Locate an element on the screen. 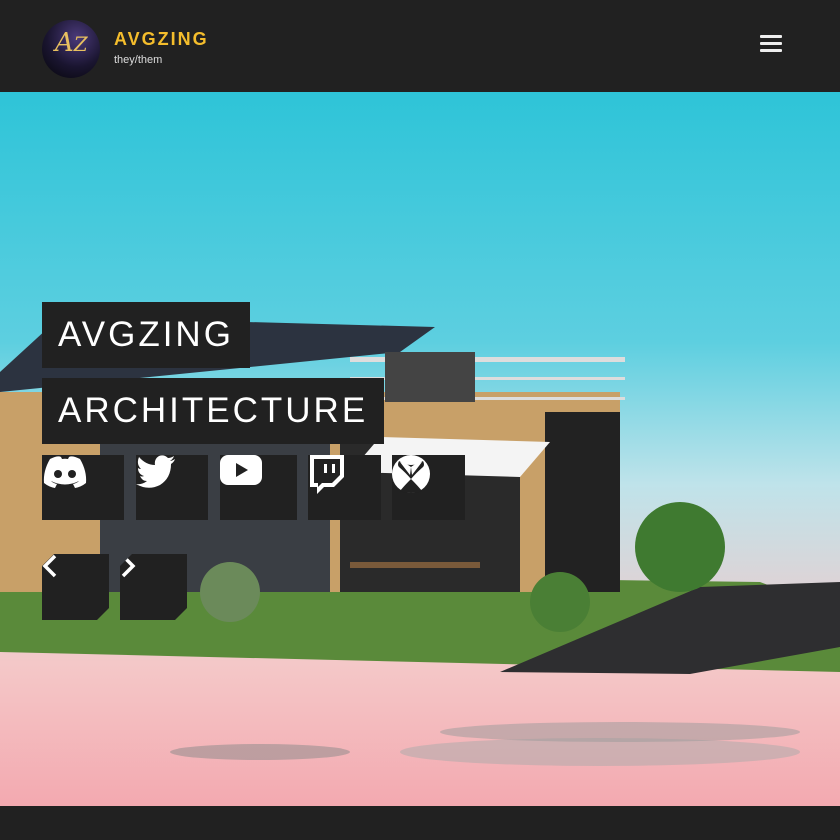  twitter-button is located at coordinates (172, 487).